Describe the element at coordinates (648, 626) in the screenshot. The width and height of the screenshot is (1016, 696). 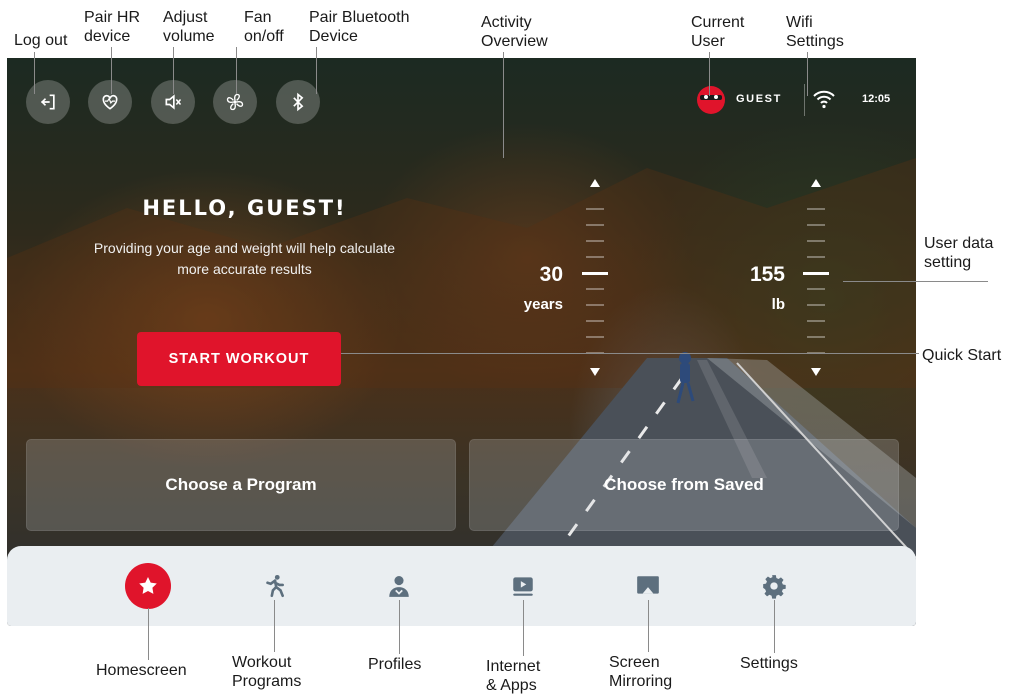
I see `leader-screen-mirroring` at that location.